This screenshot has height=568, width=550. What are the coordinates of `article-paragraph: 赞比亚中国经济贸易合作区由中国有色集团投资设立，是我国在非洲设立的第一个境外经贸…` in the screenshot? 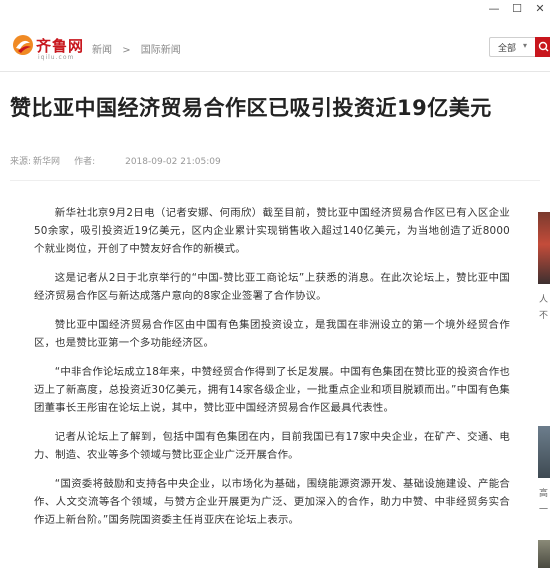 It's located at (272, 334).